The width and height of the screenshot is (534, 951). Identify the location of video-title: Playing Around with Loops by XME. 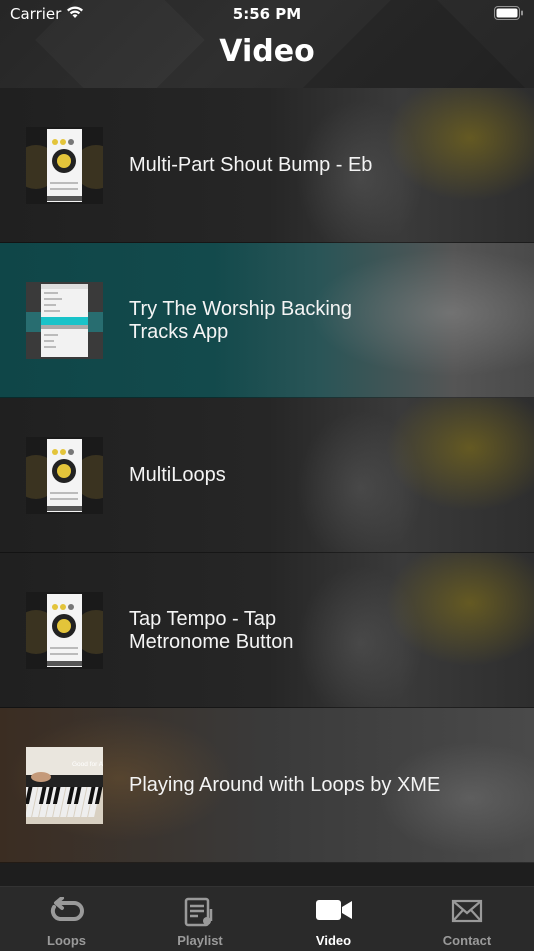
(319, 785).